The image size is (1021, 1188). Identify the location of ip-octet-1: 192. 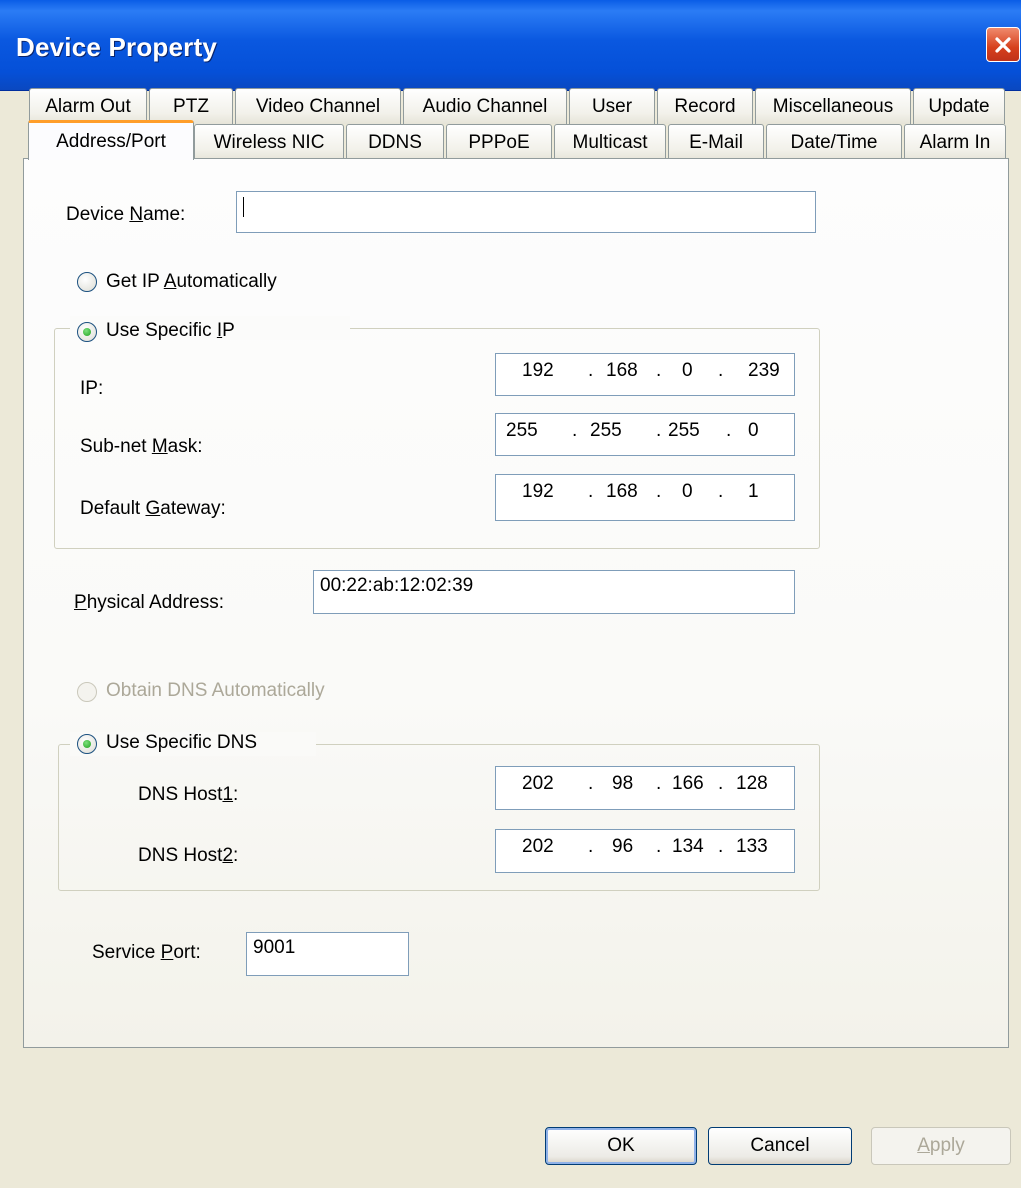
(538, 370).